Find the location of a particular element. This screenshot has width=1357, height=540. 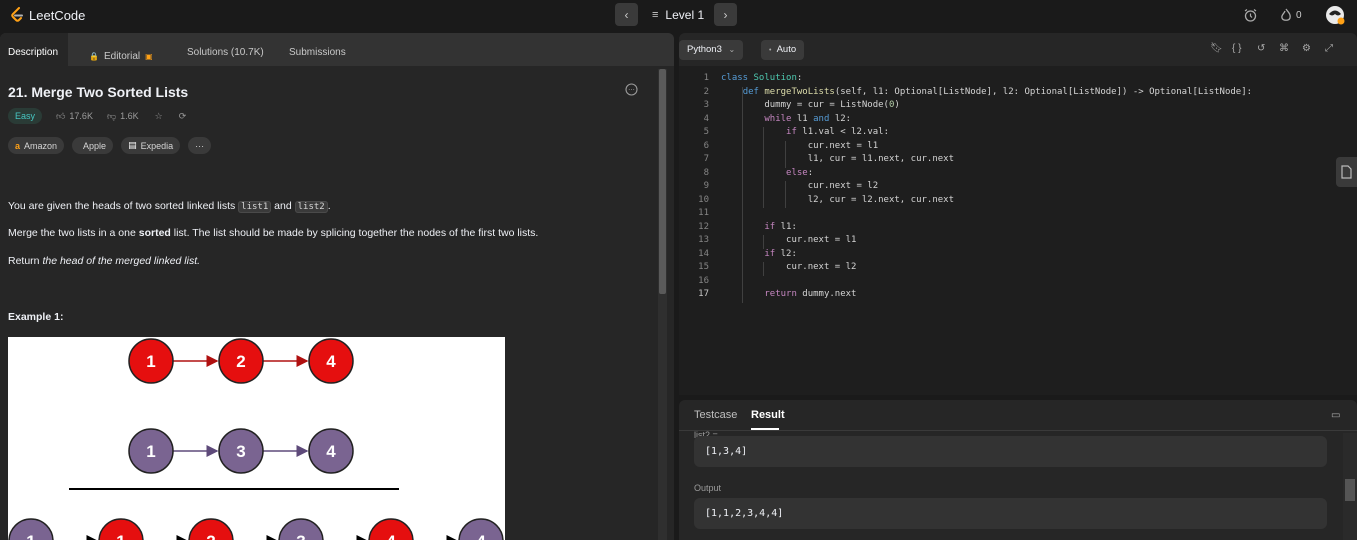

code-line: 16 is located at coordinates (1004, 283).